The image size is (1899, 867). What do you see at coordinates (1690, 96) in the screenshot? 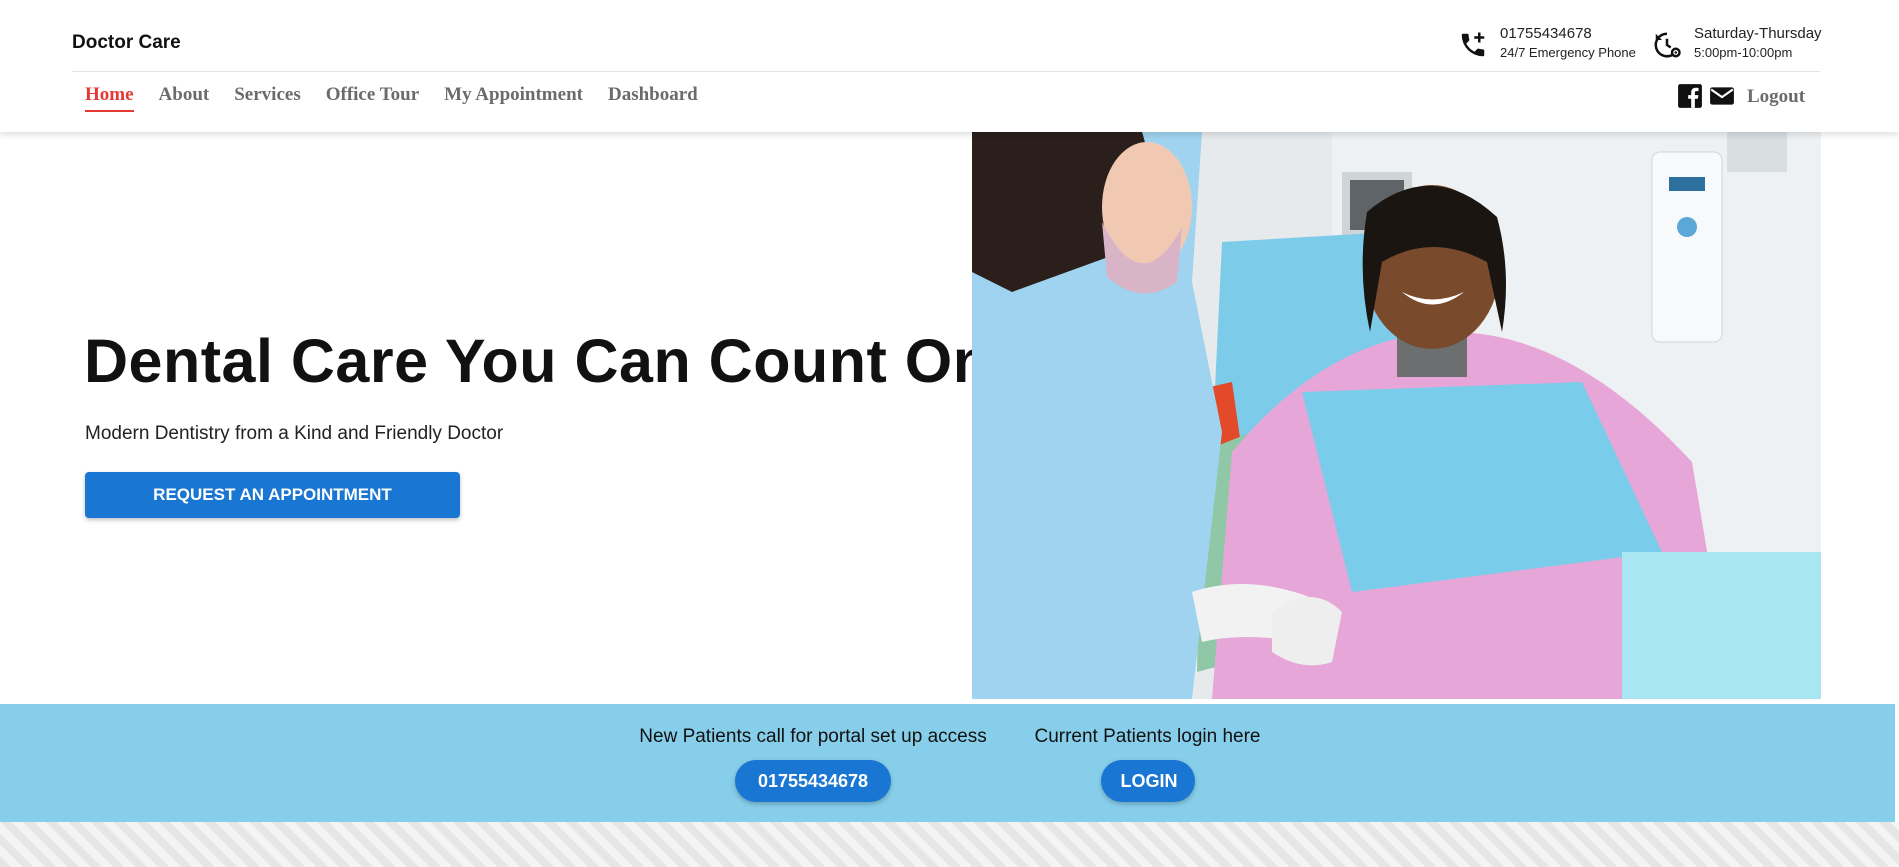
I see `facebook-icon` at bounding box center [1690, 96].